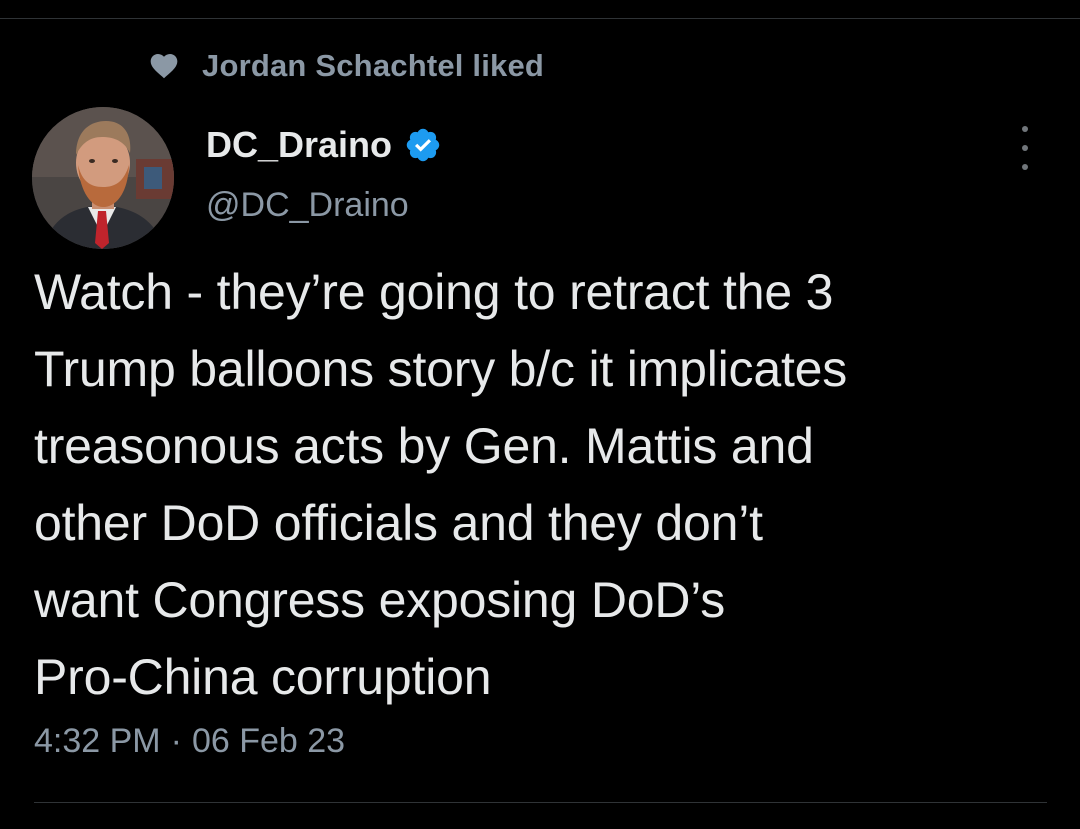 The width and height of the screenshot is (1080, 829). I want to click on bottom-divider, so click(540, 802).